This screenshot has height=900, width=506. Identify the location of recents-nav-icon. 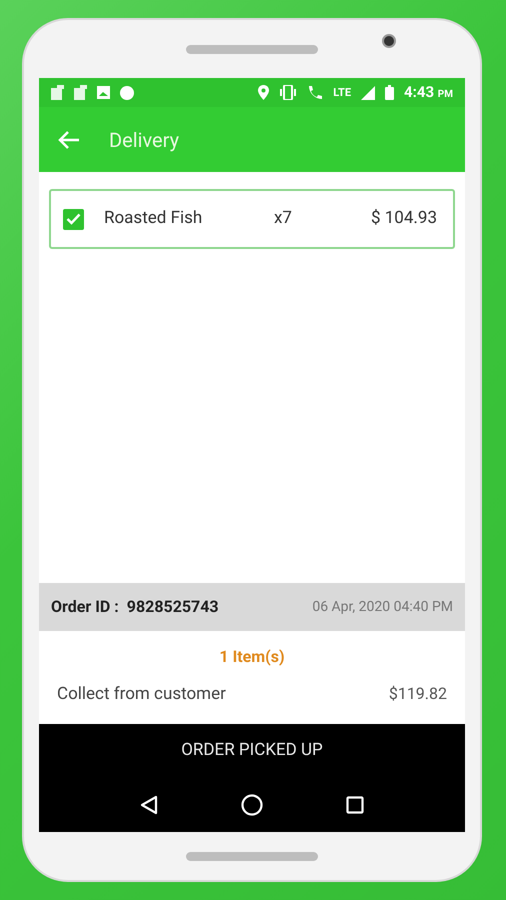
(355, 805).